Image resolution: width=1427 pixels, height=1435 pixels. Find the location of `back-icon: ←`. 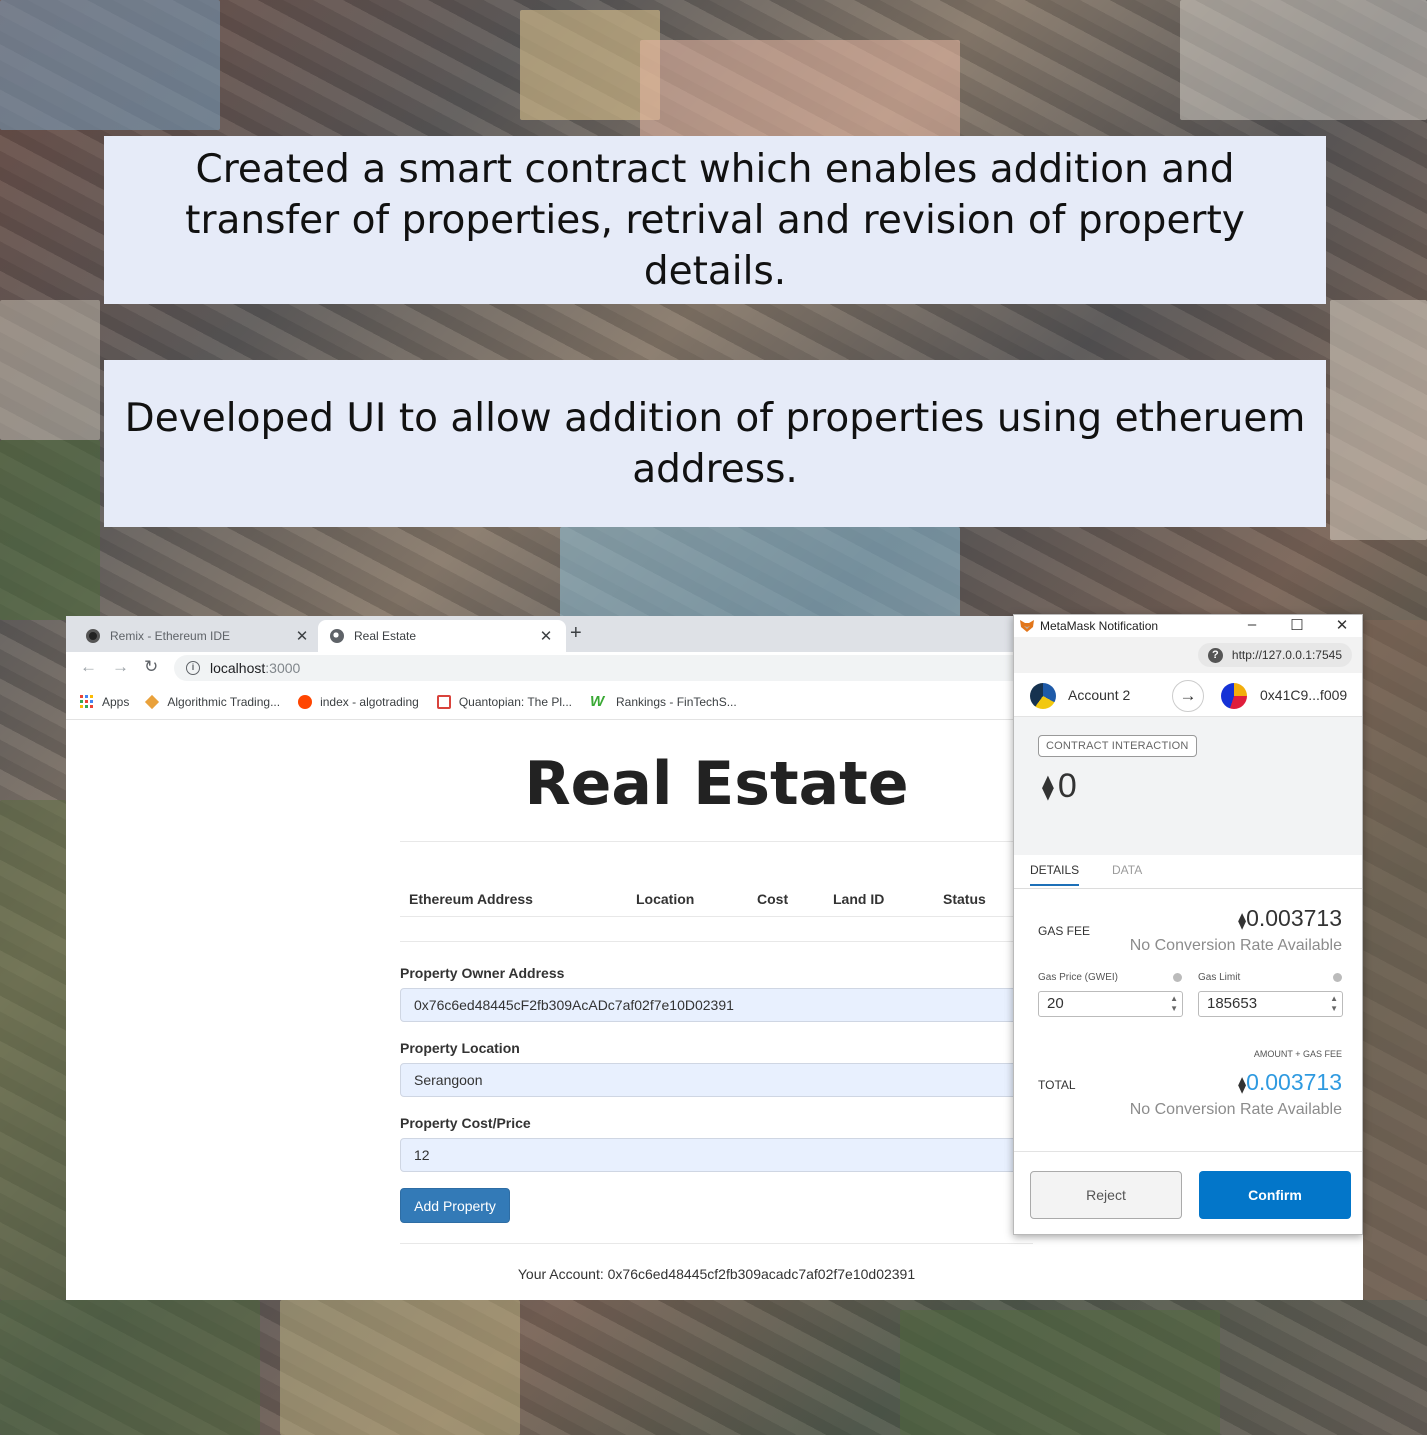

back-icon: ← is located at coordinates (88, 667).